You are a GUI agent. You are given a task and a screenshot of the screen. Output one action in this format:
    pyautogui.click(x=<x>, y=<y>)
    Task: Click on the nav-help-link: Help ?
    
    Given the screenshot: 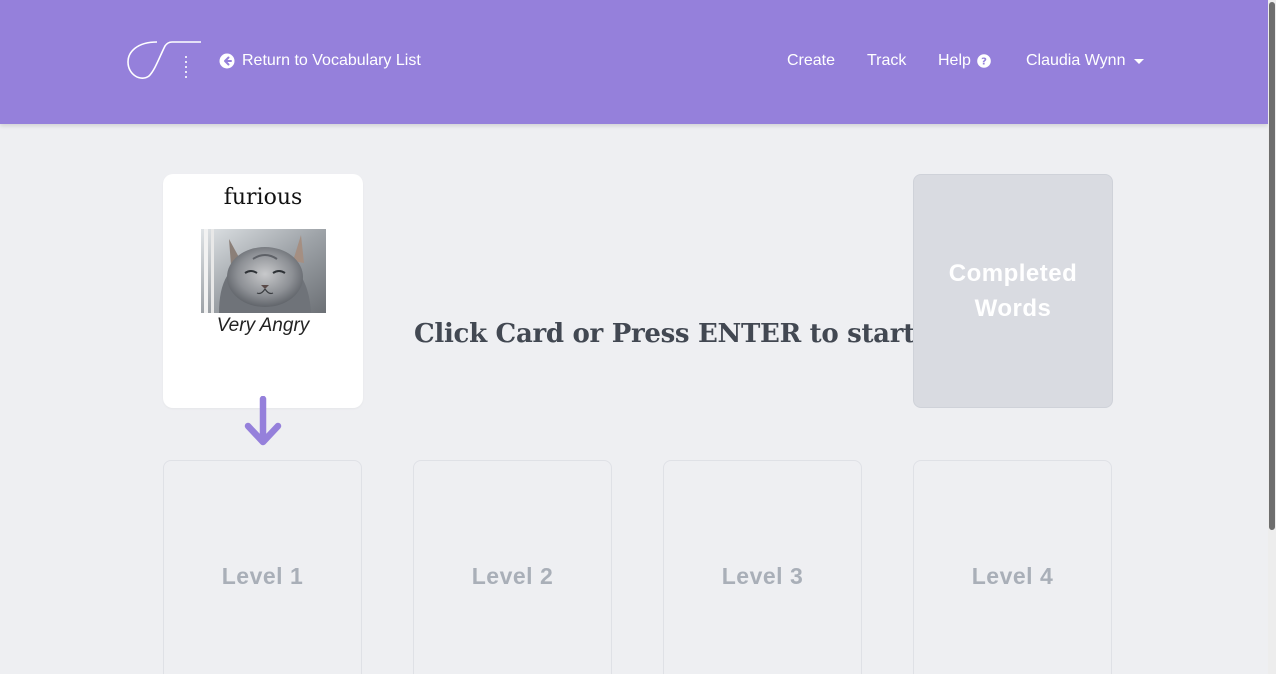 What is the action you would take?
    pyautogui.click(x=964, y=61)
    